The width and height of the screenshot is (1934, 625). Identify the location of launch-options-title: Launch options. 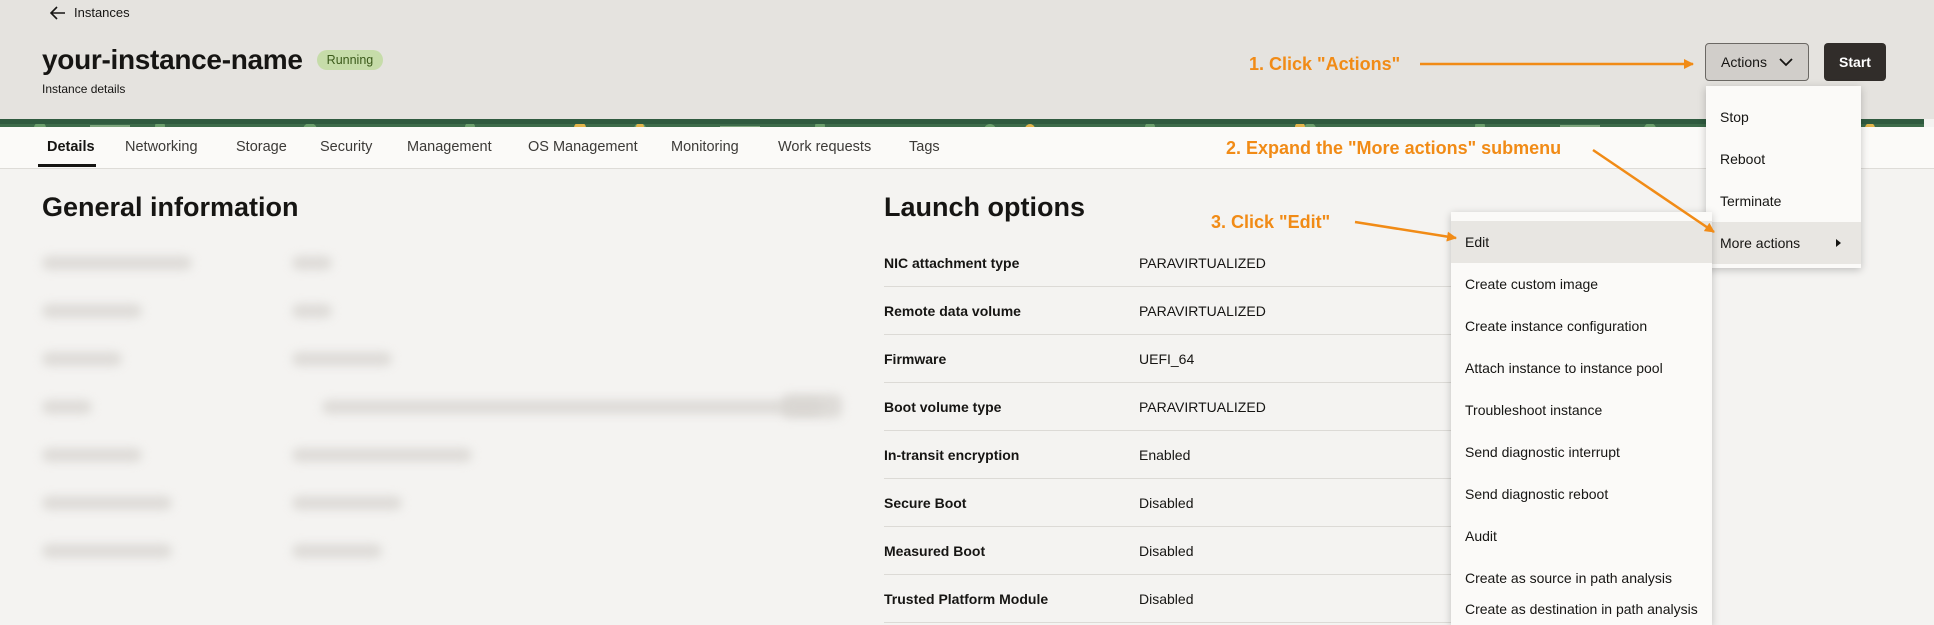
(984, 207).